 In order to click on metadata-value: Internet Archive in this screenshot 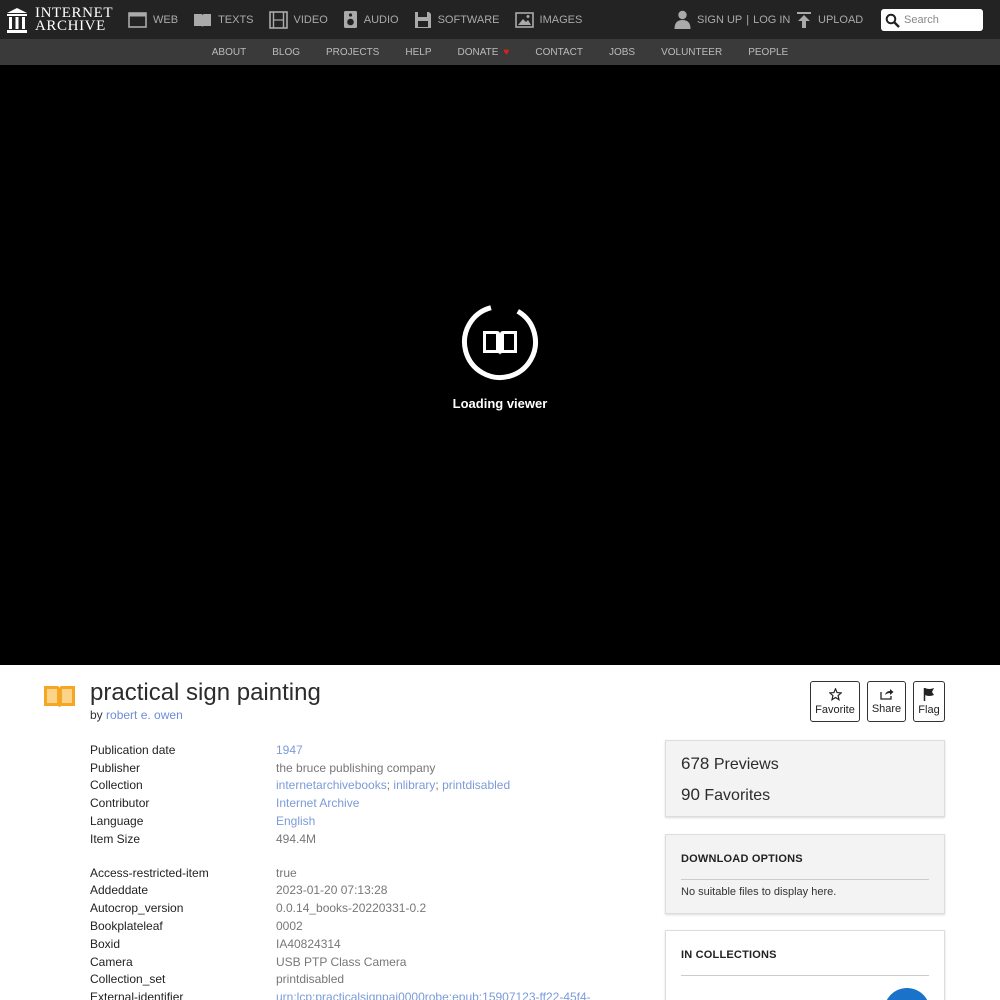, I will do `click(317, 803)`.